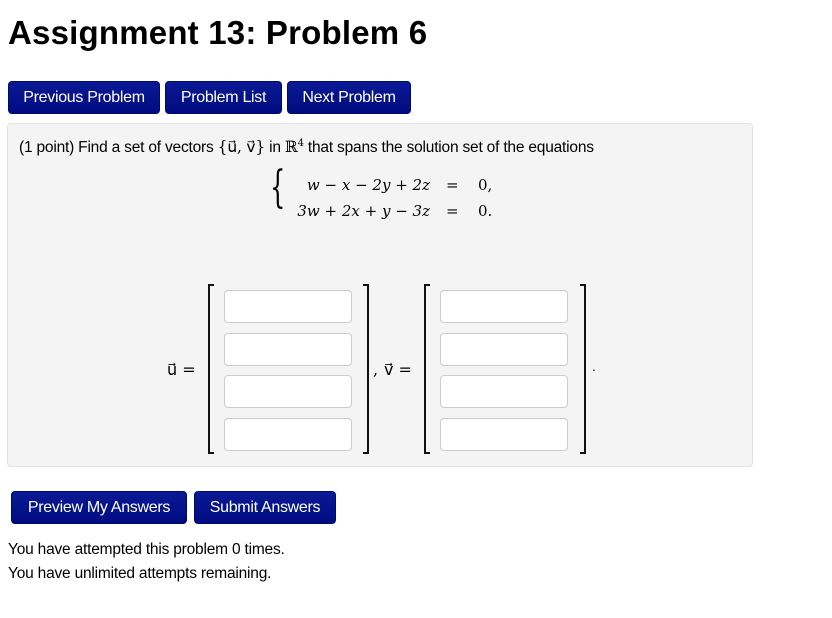 This screenshot has height=618, width=832. What do you see at coordinates (265, 507) in the screenshot?
I see `submit-answers-button: Submit Answers` at bounding box center [265, 507].